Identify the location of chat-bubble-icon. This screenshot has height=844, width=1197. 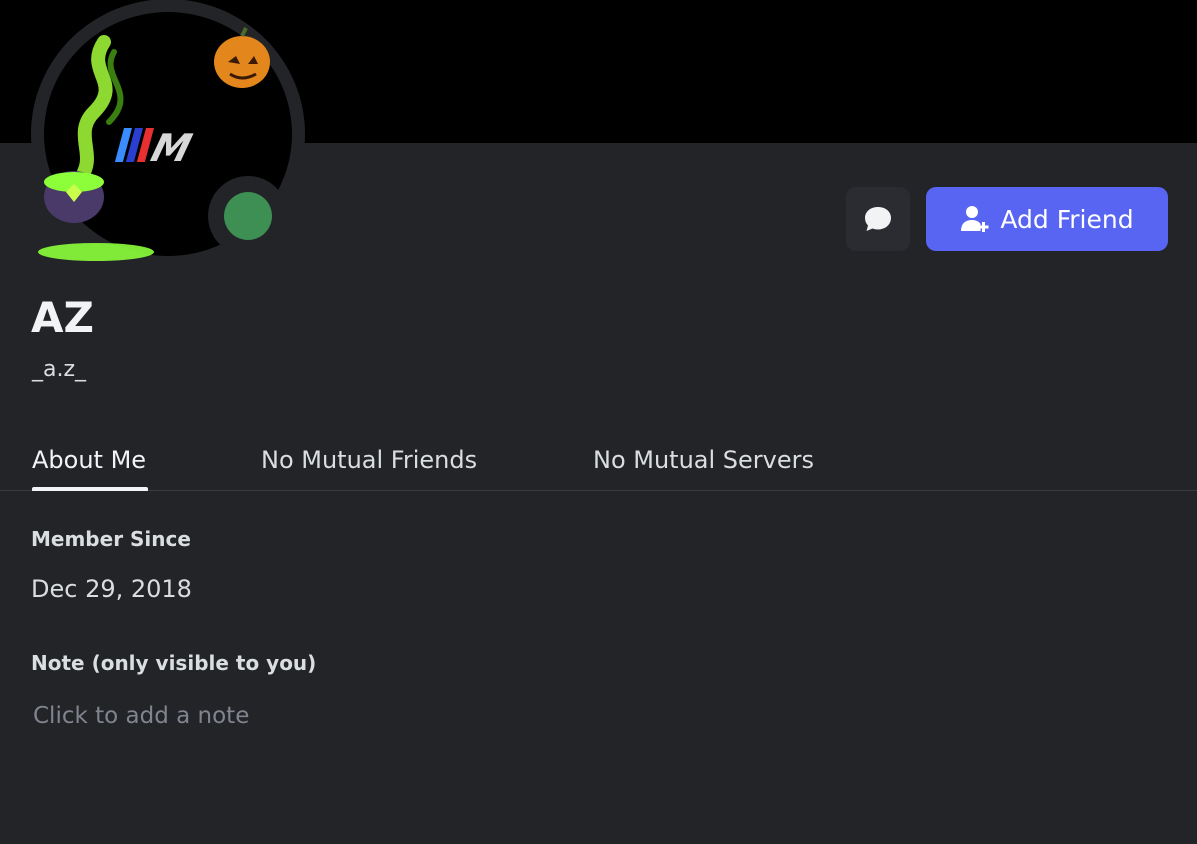
(878, 219).